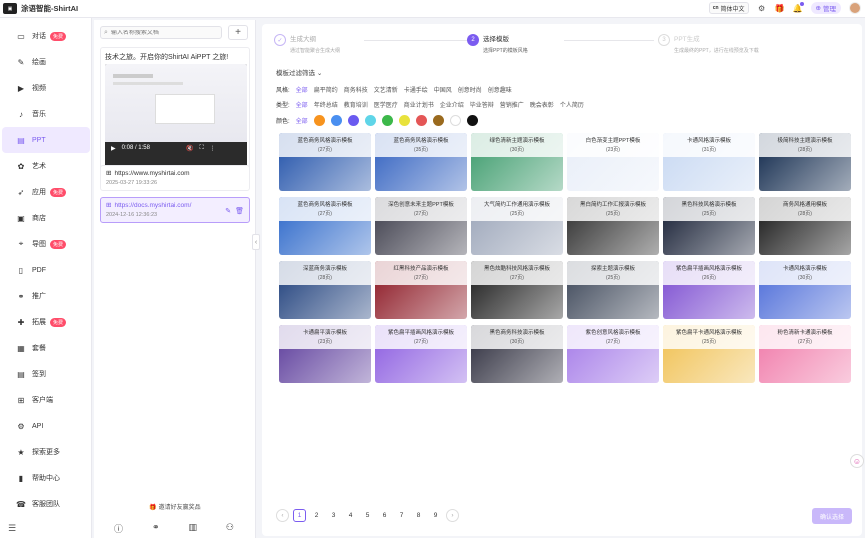  Describe the element at coordinates (256, 242) in the screenshot. I see `collapse-panel-button: ‹` at that location.